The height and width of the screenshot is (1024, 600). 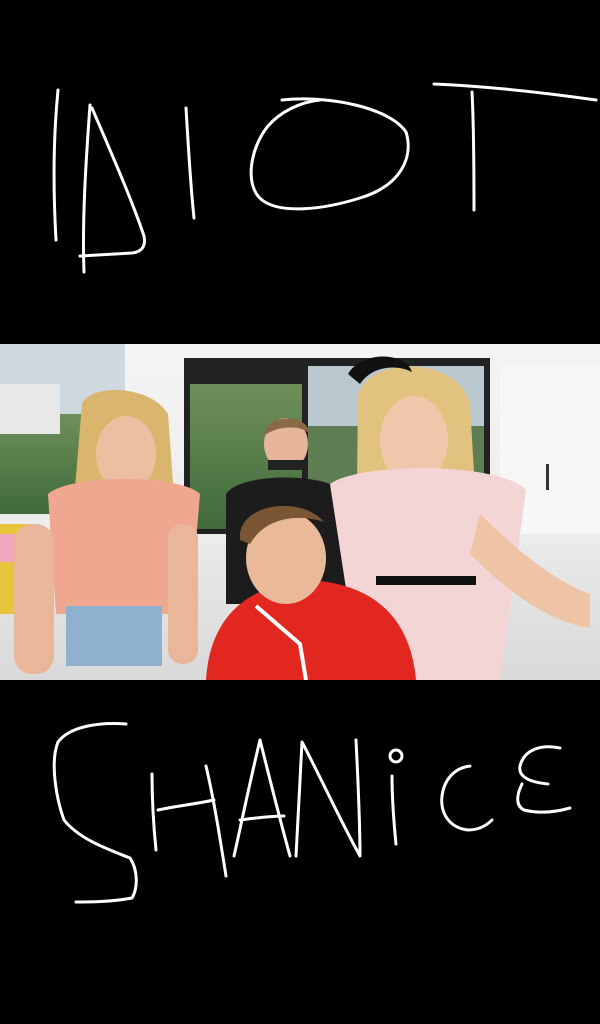 What do you see at coordinates (328, 798) in the screenshot?
I see `letter-N` at bounding box center [328, 798].